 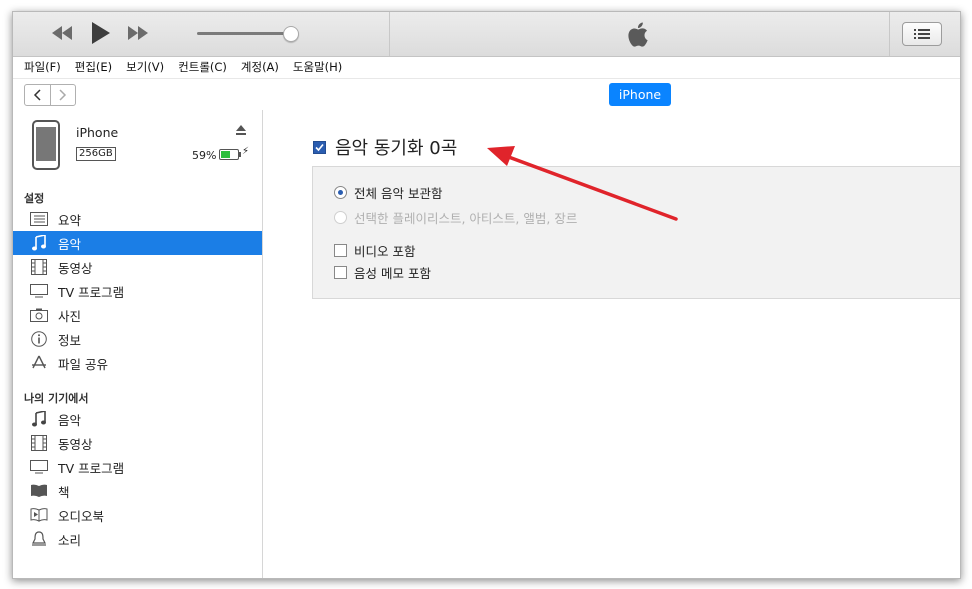 What do you see at coordinates (46, 145) in the screenshot?
I see `iphone-device-icon` at bounding box center [46, 145].